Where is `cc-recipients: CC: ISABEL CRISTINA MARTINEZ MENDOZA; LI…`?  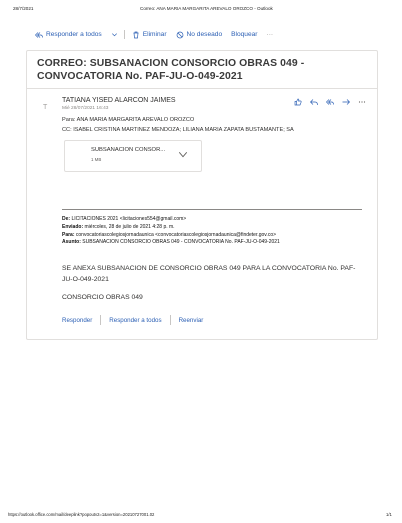
cc-recipients: CC: ISABEL CRISTINA MARTINEZ MENDOZA; LI… is located at coordinates (178, 130).